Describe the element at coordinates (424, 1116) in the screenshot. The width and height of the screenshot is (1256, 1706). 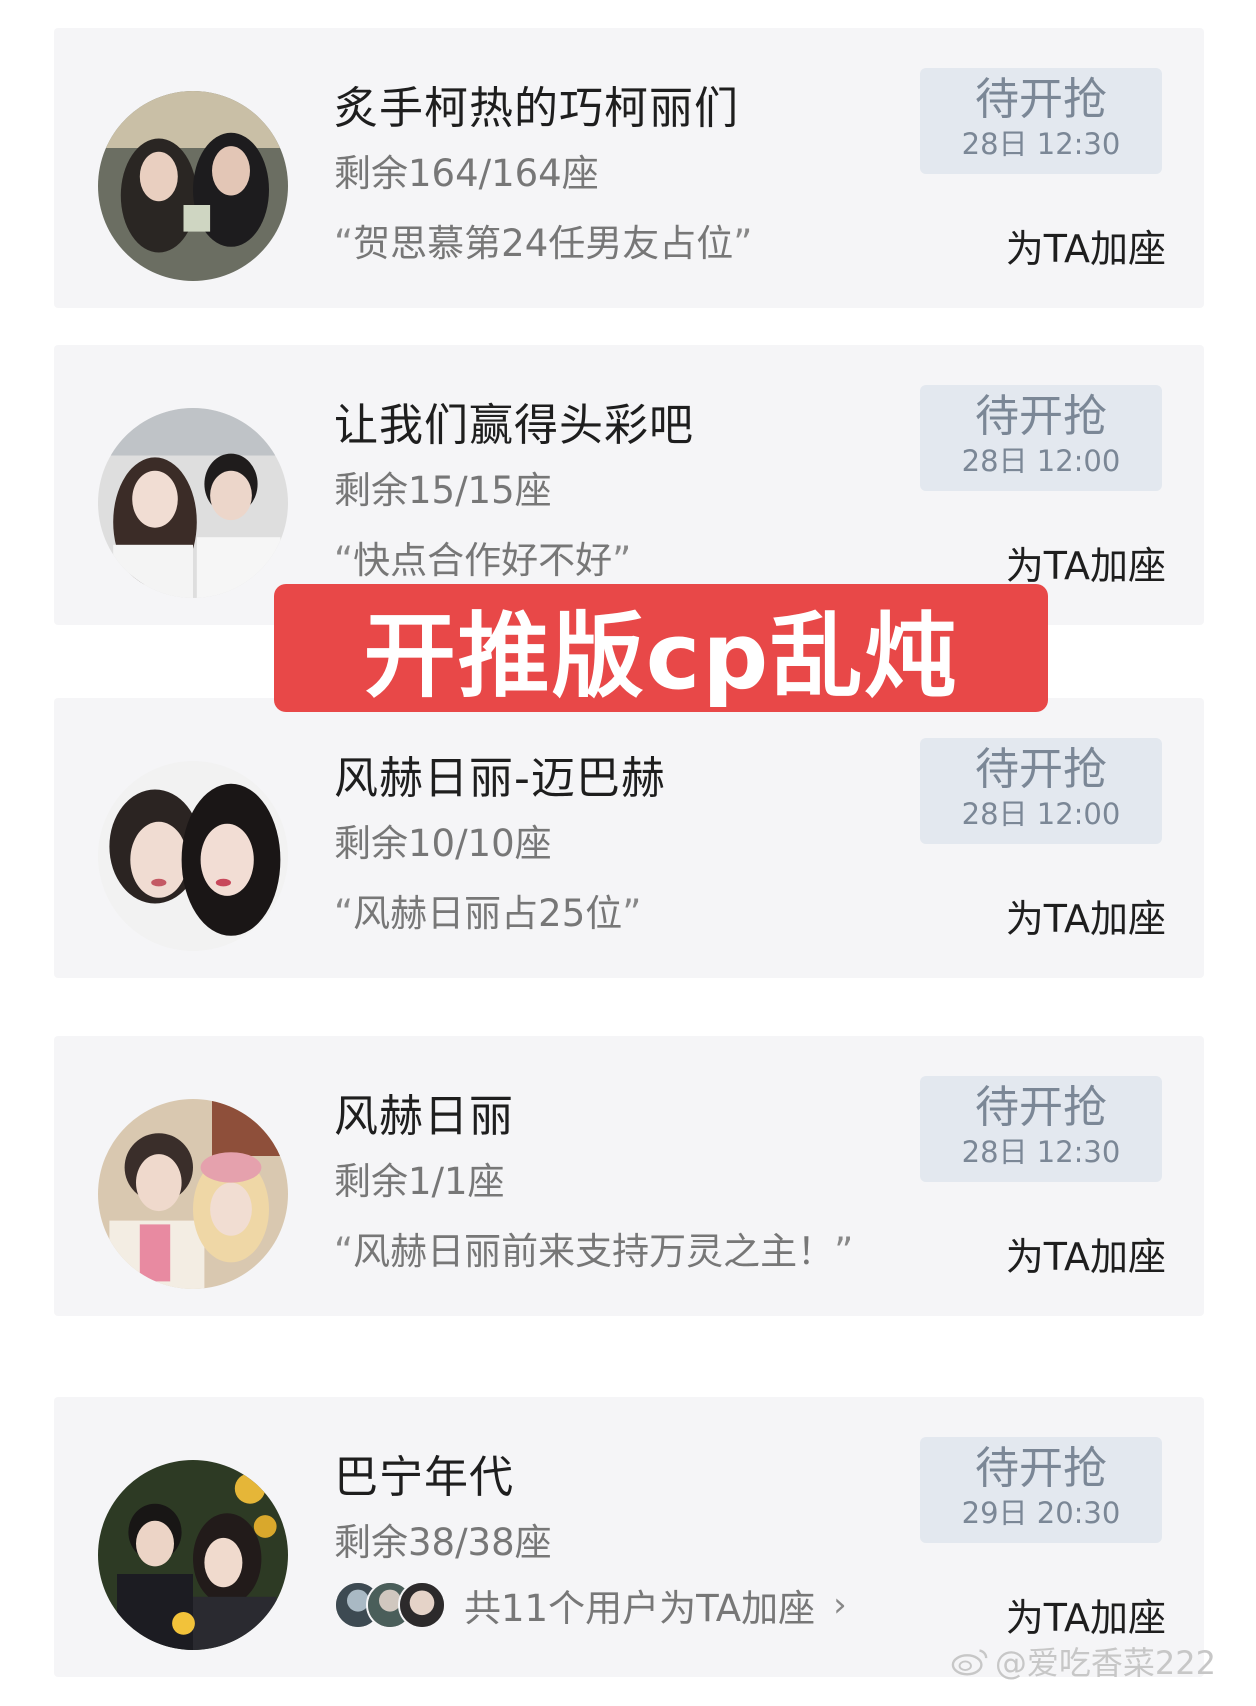
I see `room-title: 风赫日丽` at that location.